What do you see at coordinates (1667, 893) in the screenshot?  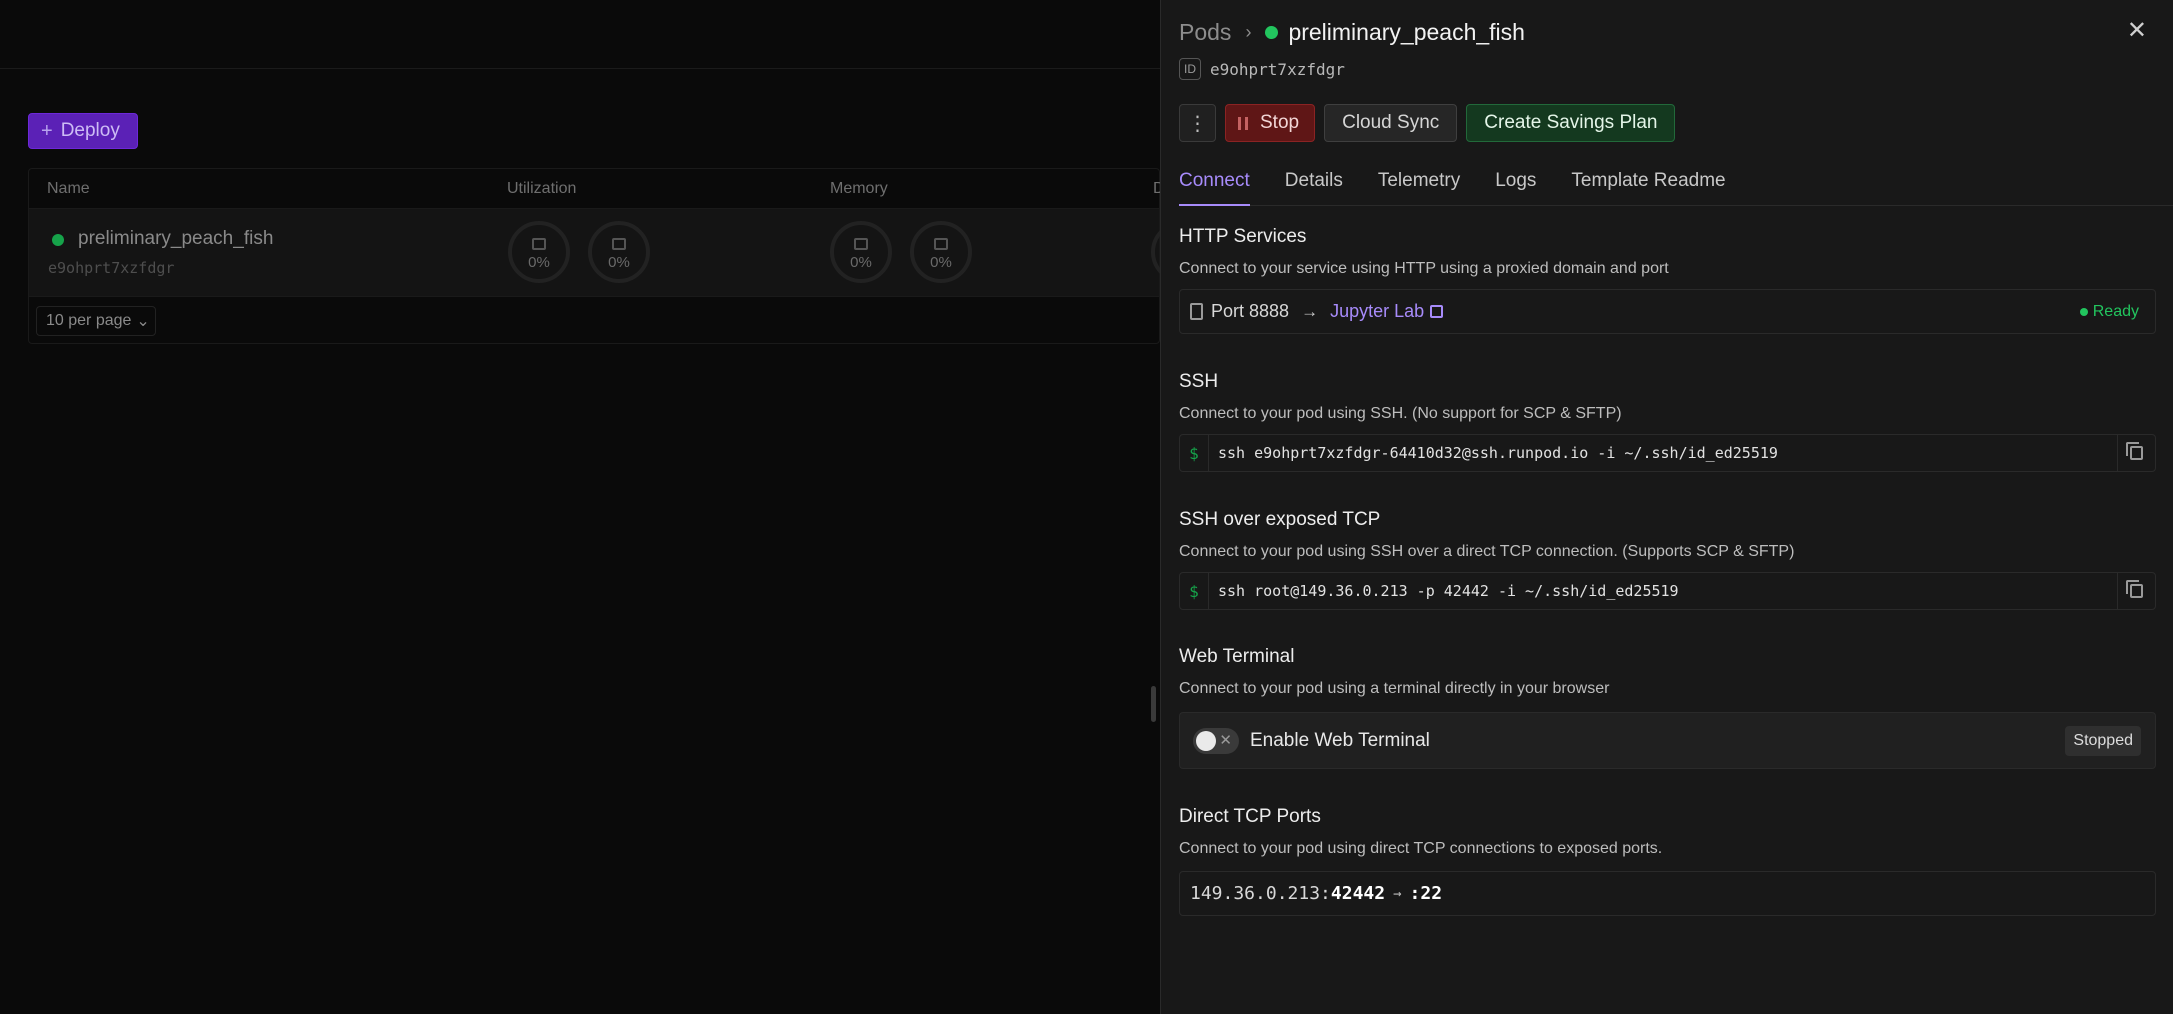 I see `direct-tcp-row: 149.36.0.213: 42442 → :22` at bounding box center [1667, 893].